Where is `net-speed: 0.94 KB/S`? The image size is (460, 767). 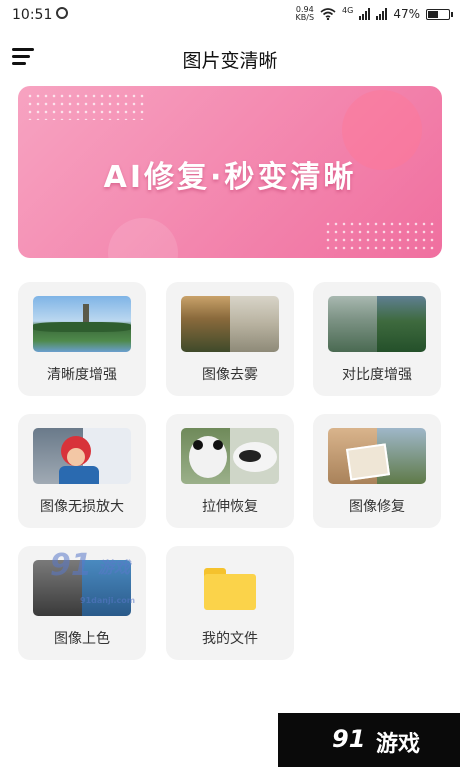
net-speed: 0.94 KB/S is located at coordinates (305, 14).